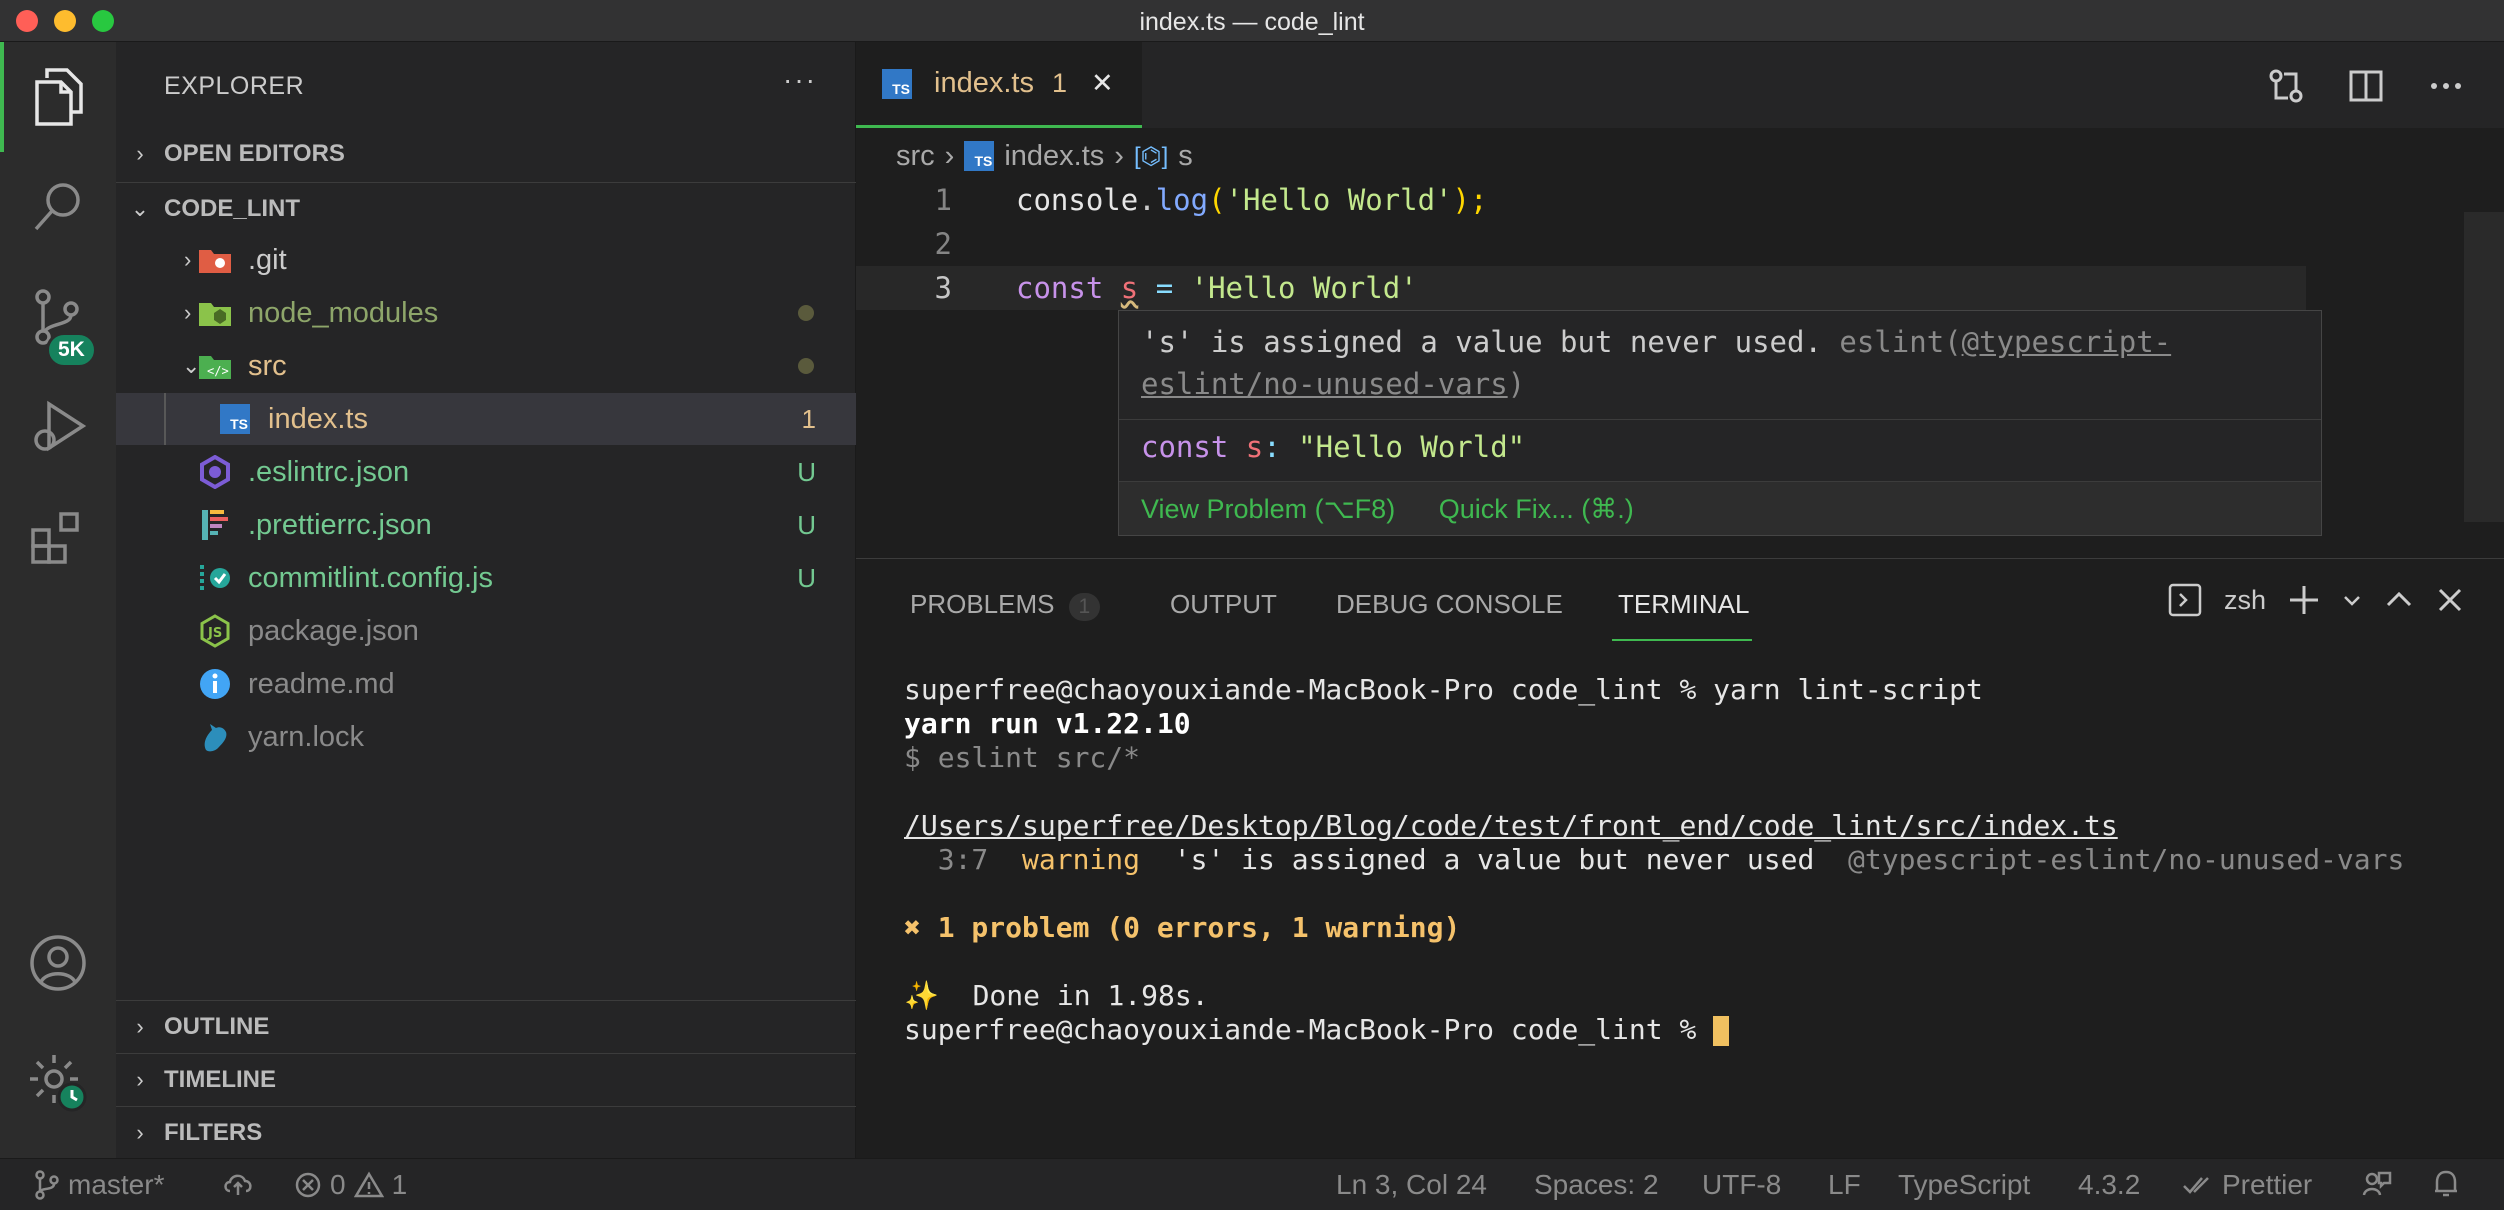 The height and width of the screenshot is (1210, 2504). I want to click on editor-actions, so click(2366, 86).